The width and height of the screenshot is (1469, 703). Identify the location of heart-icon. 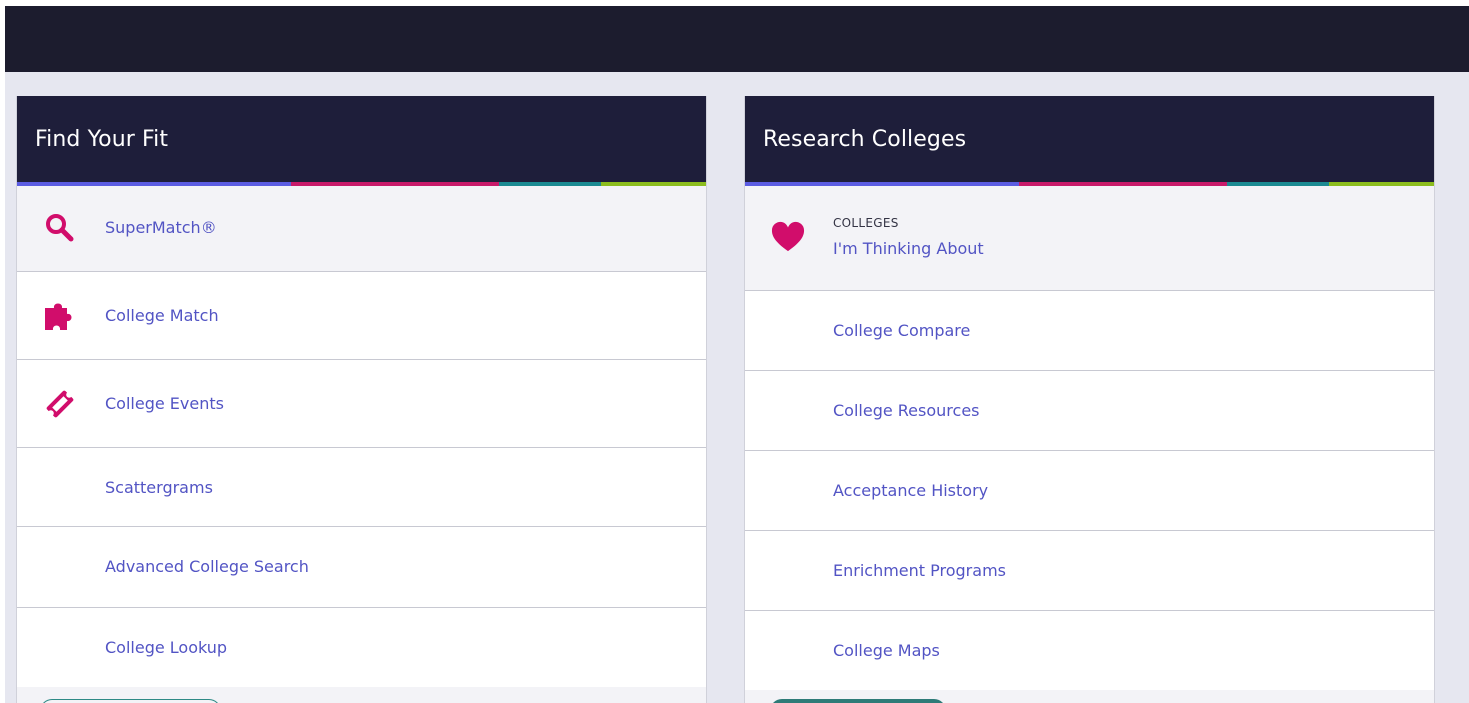
(788, 237).